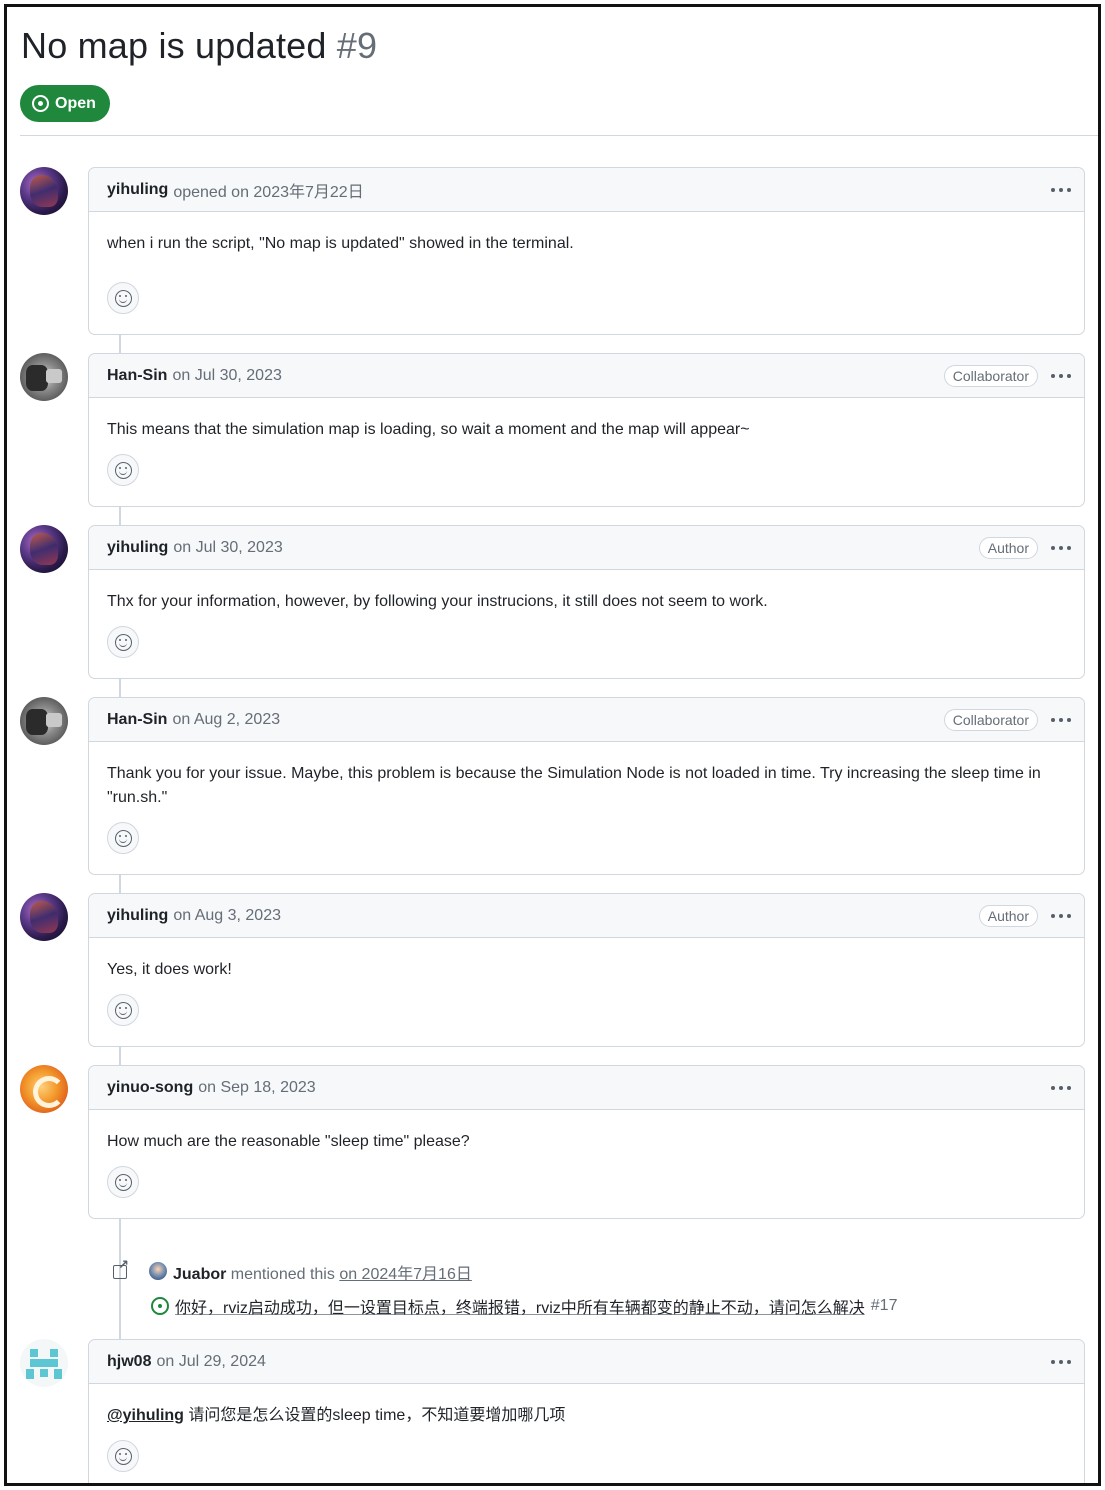 The height and width of the screenshot is (1490, 1105). I want to click on cross-reference-user: Juabor, so click(199, 1274).